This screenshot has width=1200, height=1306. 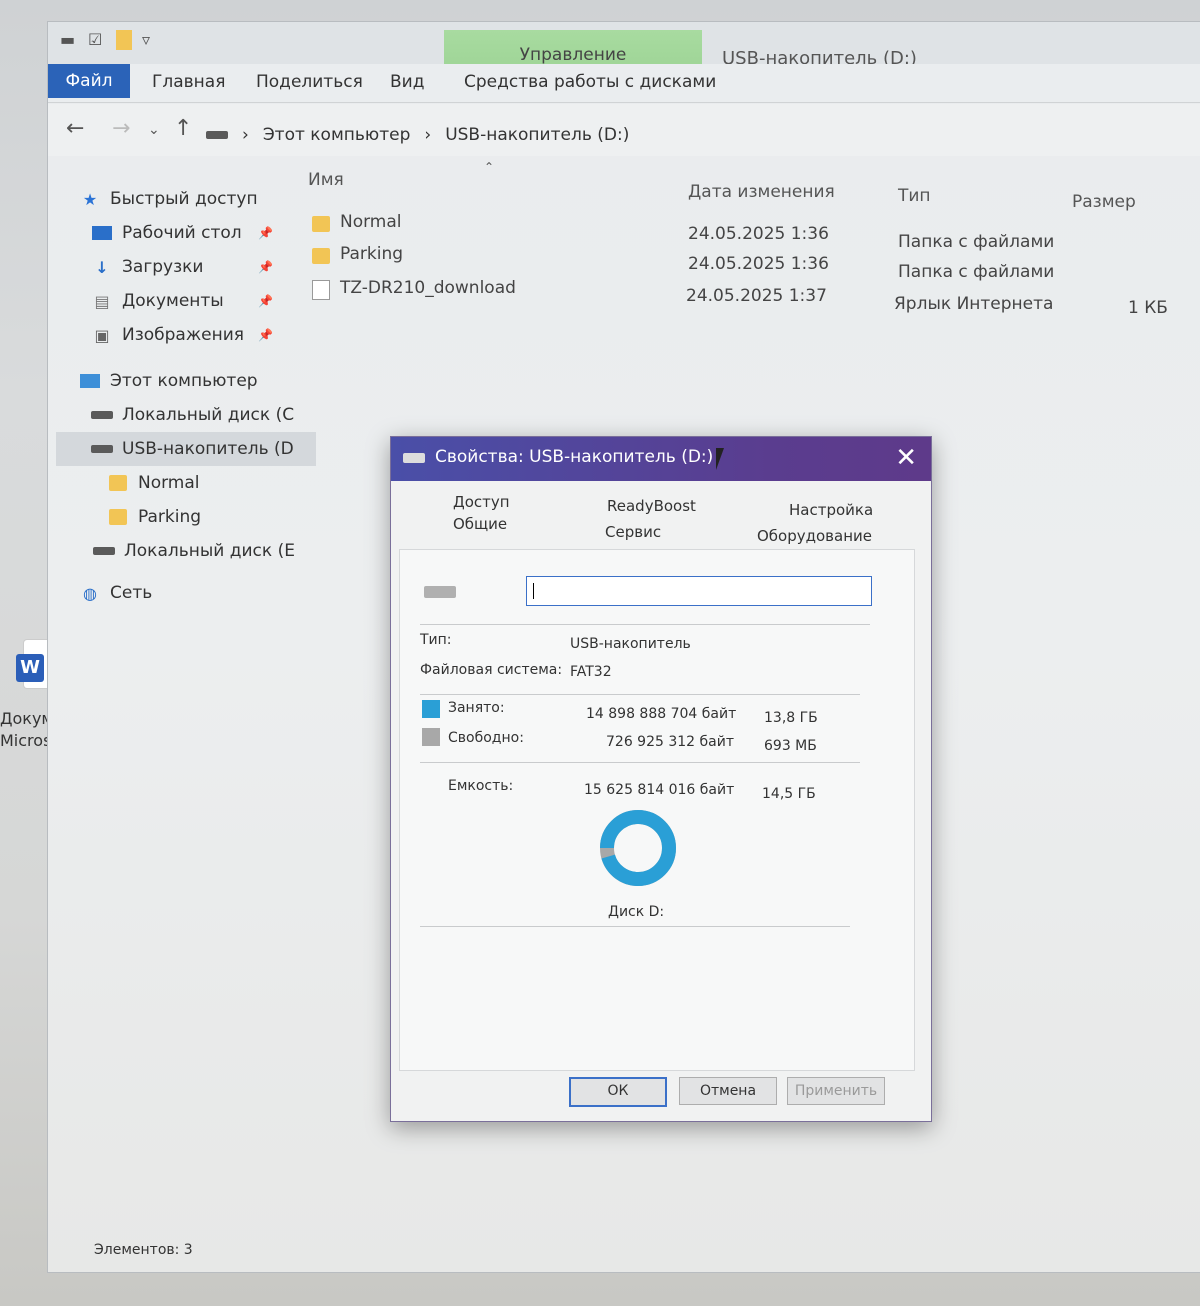 What do you see at coordinates (169, 483) in the screenshot?
I see `nav-item-label: Normal` at bounding box center [169, 483].